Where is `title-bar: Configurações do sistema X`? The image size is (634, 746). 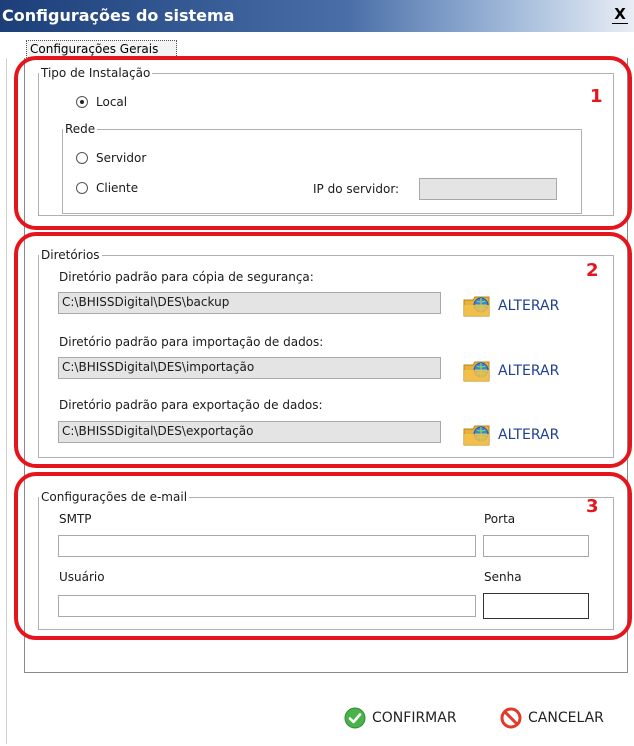 title-bar: Configurações do sistema X is located at coordinates (317, 16).